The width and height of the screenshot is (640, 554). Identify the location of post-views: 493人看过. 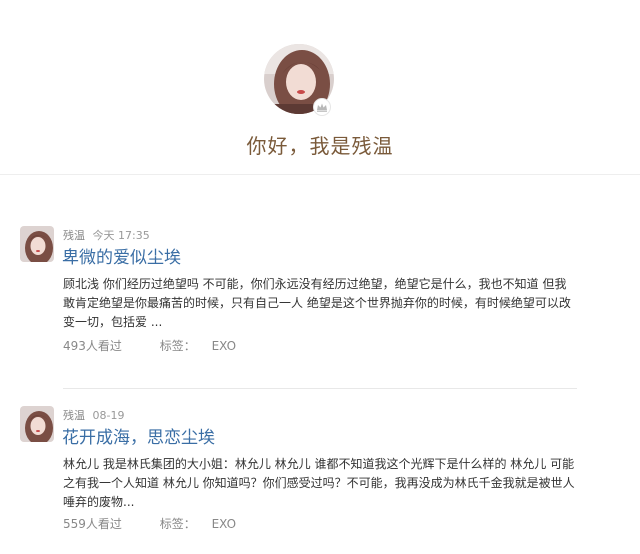
(92, 346).